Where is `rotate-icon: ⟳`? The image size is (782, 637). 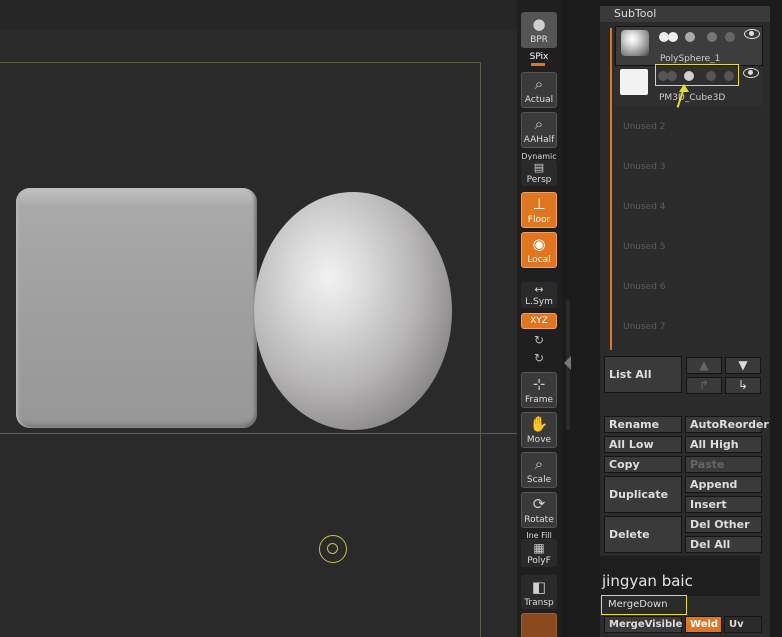 rotate-icon: ⟳ is located at coordinates (539, 504).